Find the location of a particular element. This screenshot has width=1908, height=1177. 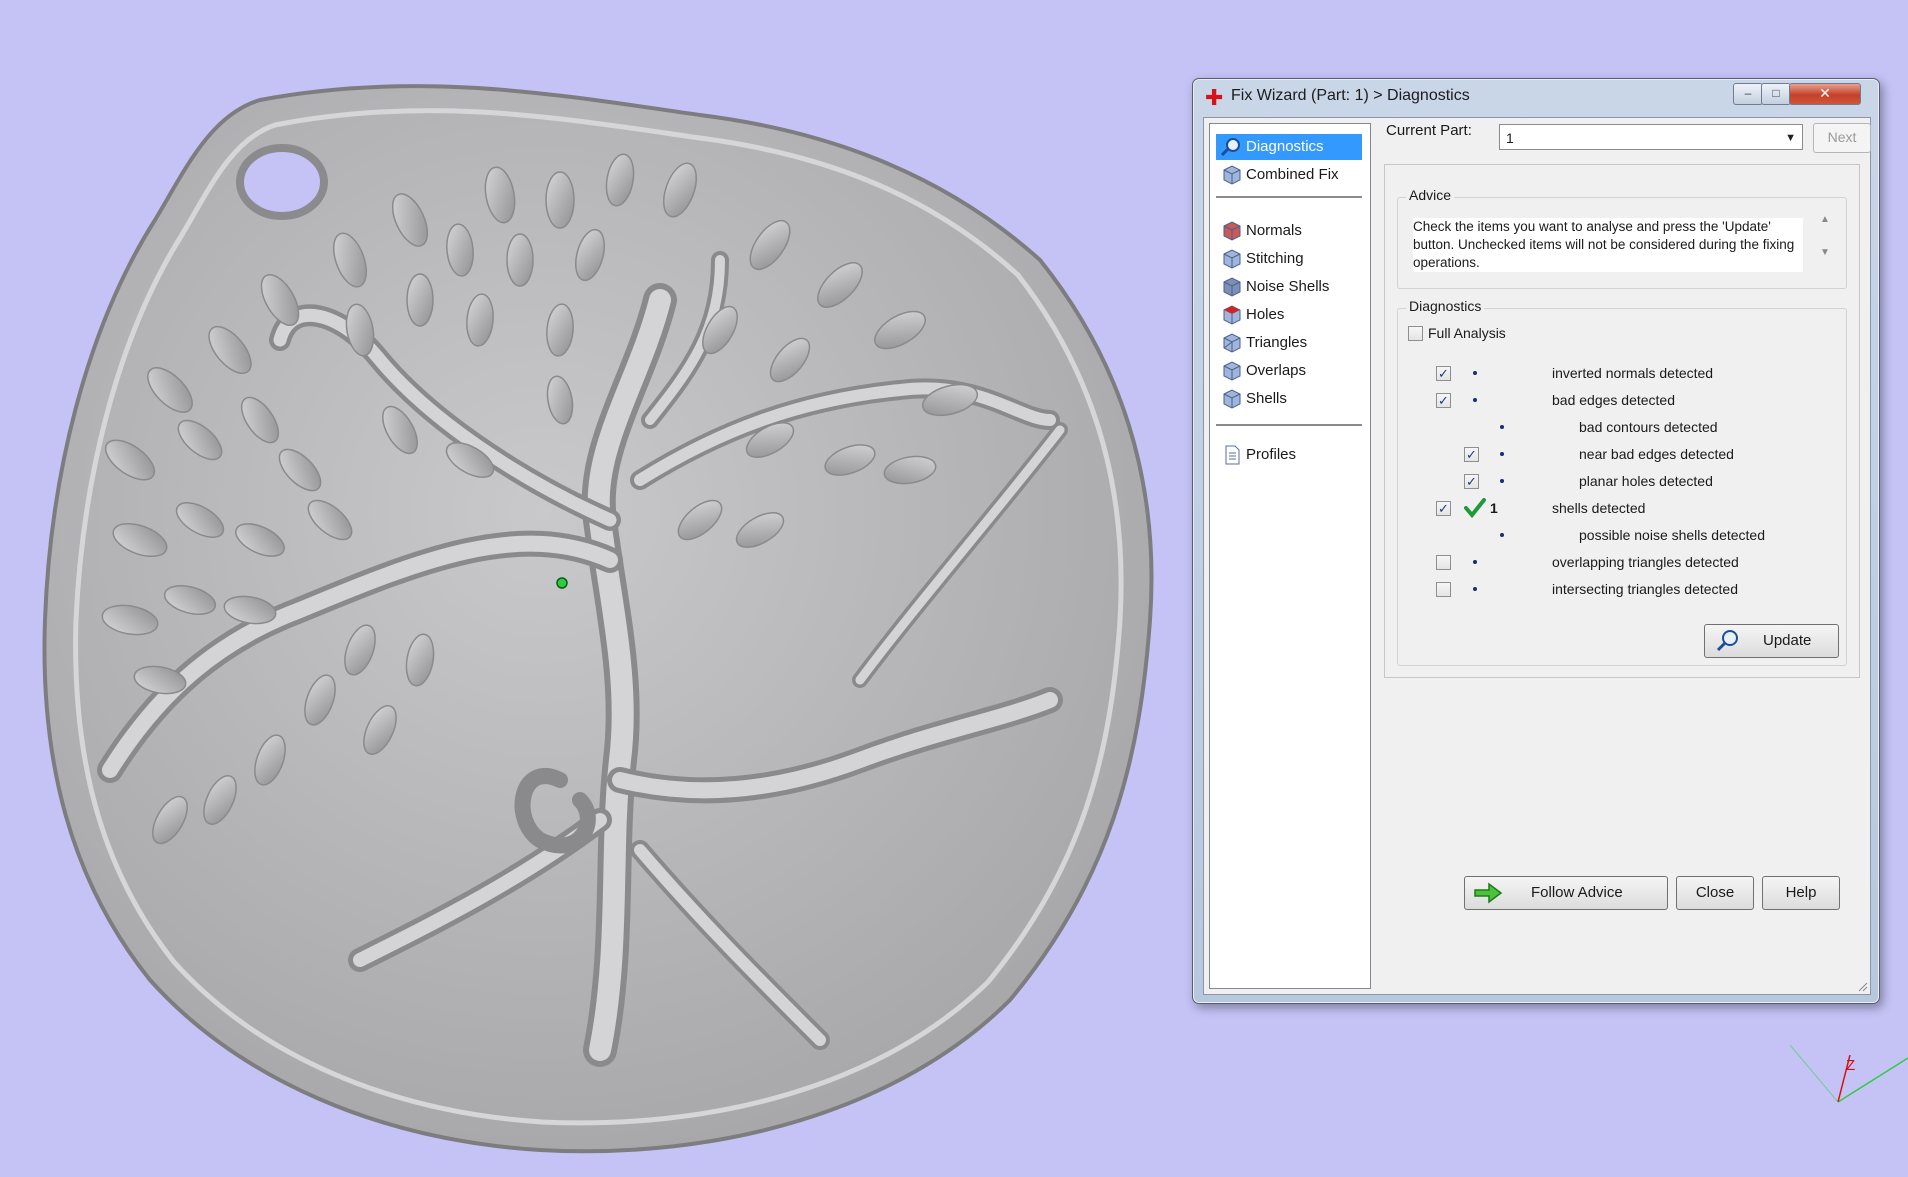

sidebar-item-label: Holes is located at coordinates (1265, 314).